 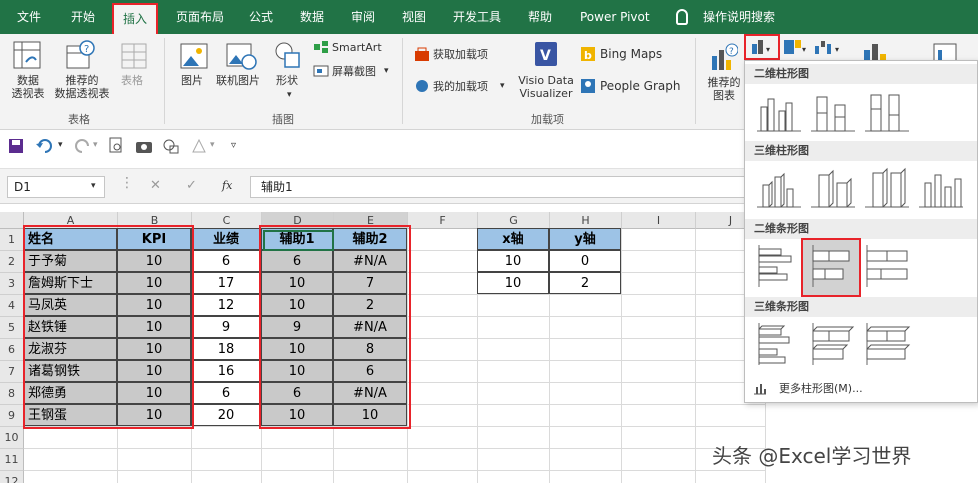 I want to click on tab-file: 文件, so click(x=29, y=17).